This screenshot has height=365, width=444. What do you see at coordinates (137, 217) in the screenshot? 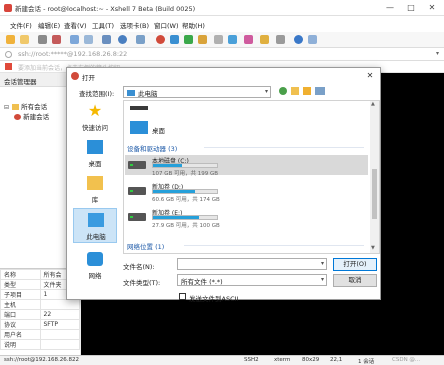
I see `drive-icon` at bounding box center [137, 217].